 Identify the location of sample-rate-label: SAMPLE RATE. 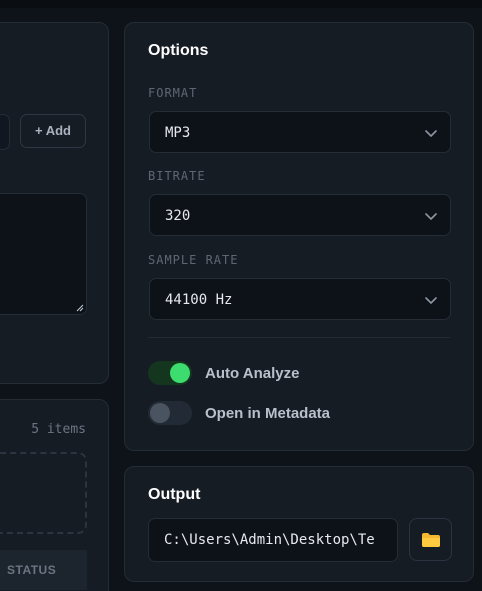
(193, 260).